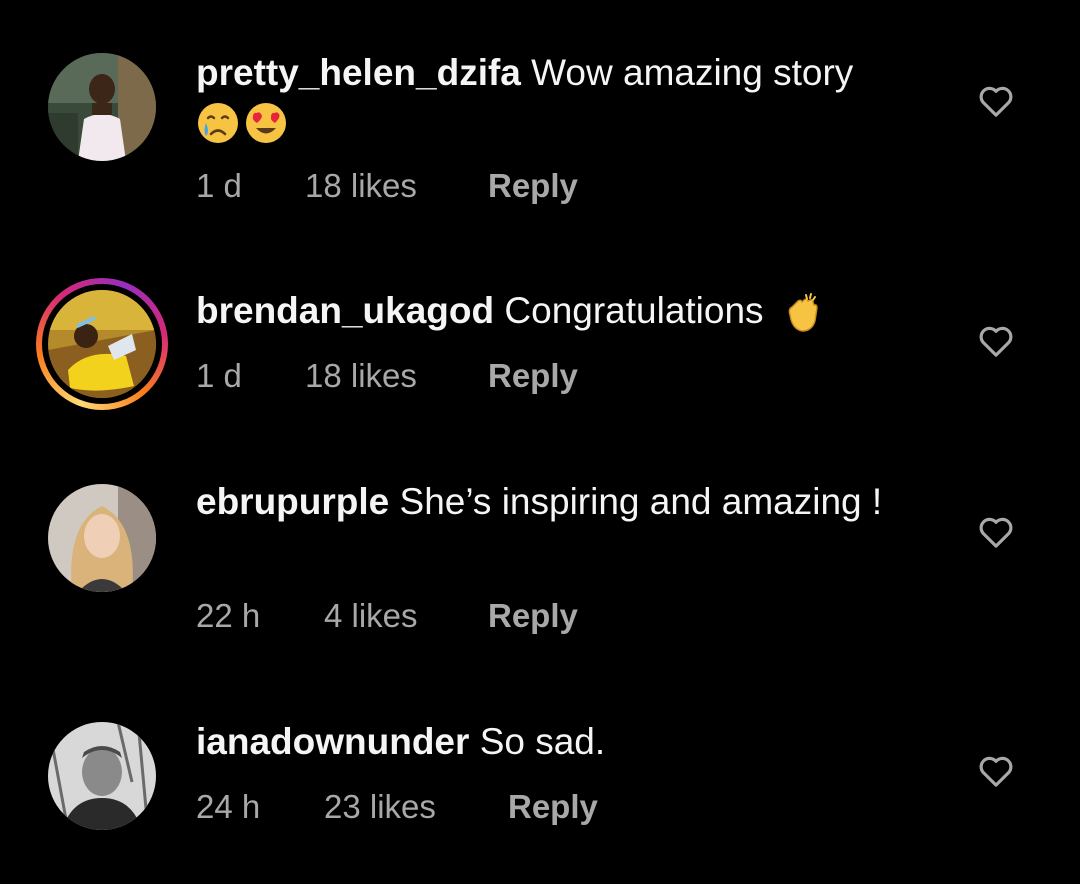 This screenshot has width=1080, height=884. I want to click on avatar-with-story-ring, so click(102, 344).